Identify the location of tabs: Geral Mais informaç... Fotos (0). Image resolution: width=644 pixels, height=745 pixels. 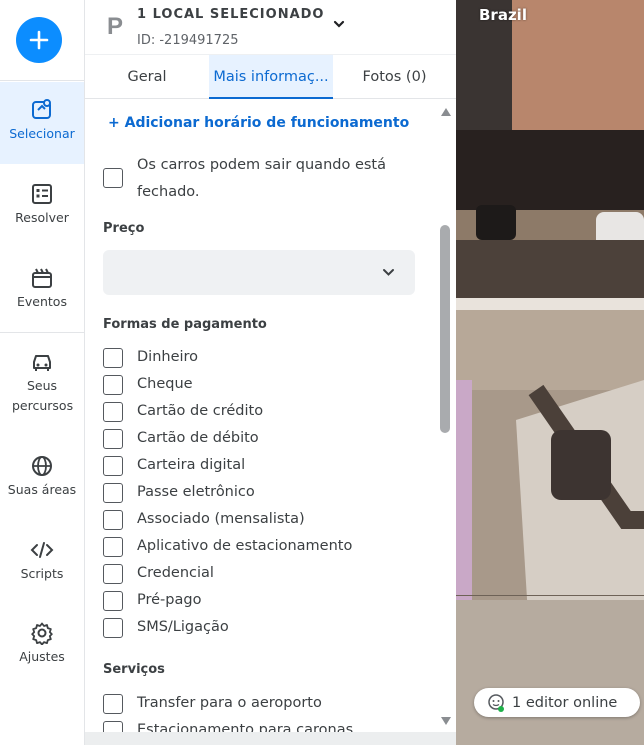
(270, 76).